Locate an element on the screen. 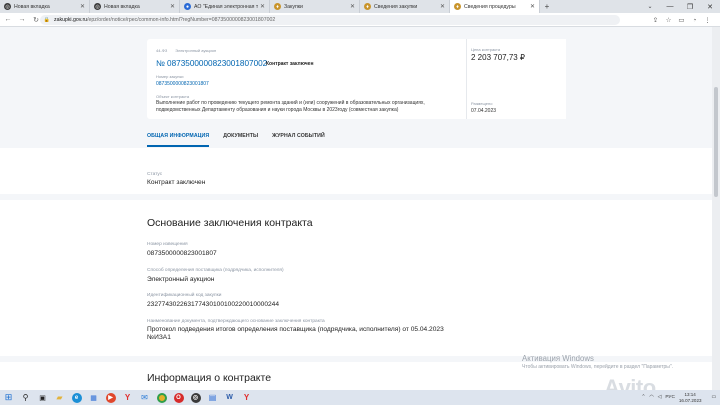 The height and width of the screenshot is (405, 720). windows-start-icon: ⊞ is located at coordinates (8, 397).